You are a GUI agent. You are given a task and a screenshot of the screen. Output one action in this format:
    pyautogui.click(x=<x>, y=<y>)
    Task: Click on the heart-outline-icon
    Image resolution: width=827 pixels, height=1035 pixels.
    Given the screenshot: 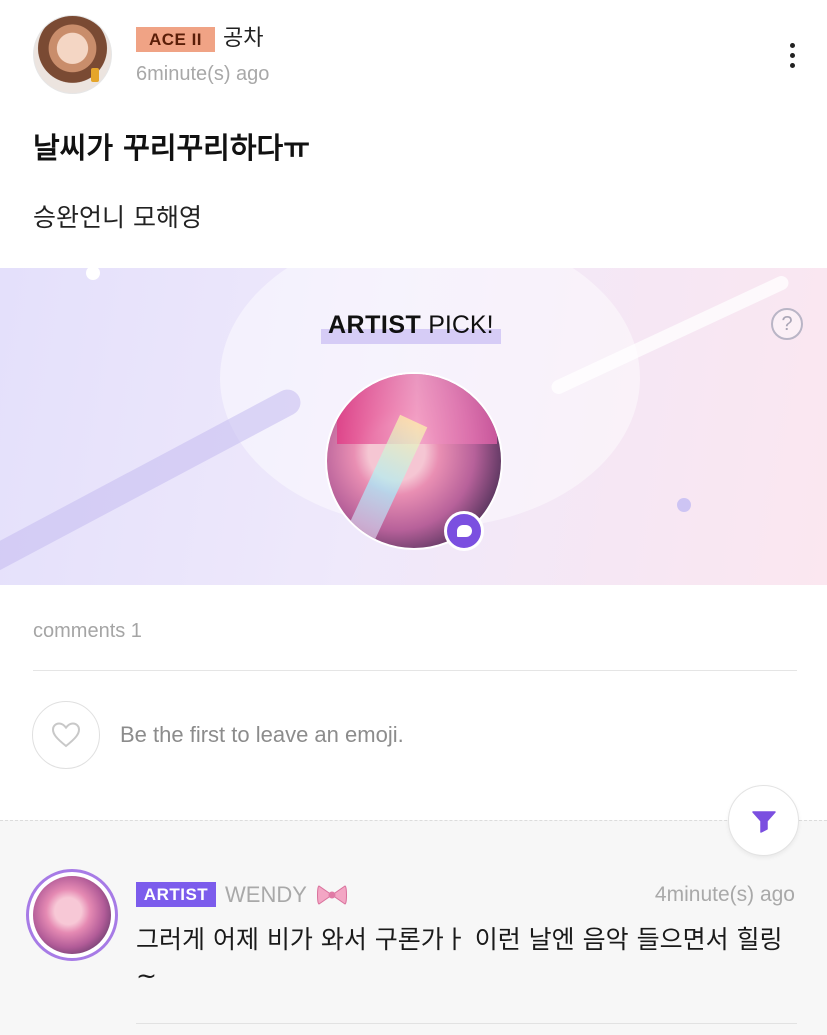 What is the action you would take?
    pyautogui.click(x=66, y=735)
    